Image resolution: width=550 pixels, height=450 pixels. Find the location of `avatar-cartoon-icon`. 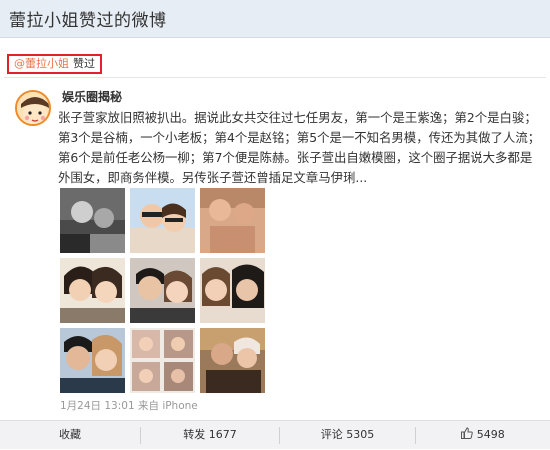

avatar-cartoon-icon is located at coordinates (33, 108).